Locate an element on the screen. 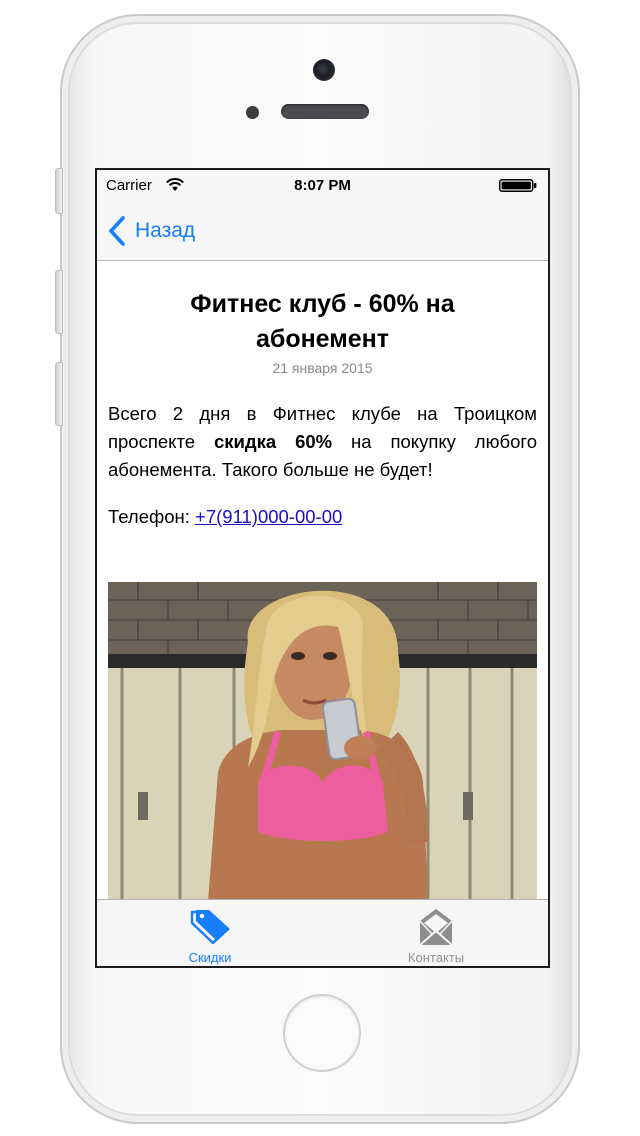 This screenshot has width=640, height=1136. volume-down-button is located at coordinates (59, 394).